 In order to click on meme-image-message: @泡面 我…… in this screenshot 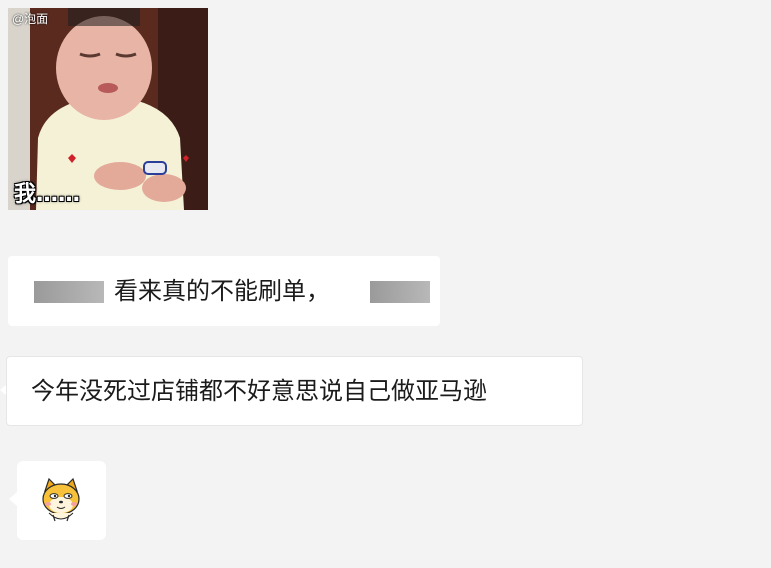, I will do `click(108, 109)`.